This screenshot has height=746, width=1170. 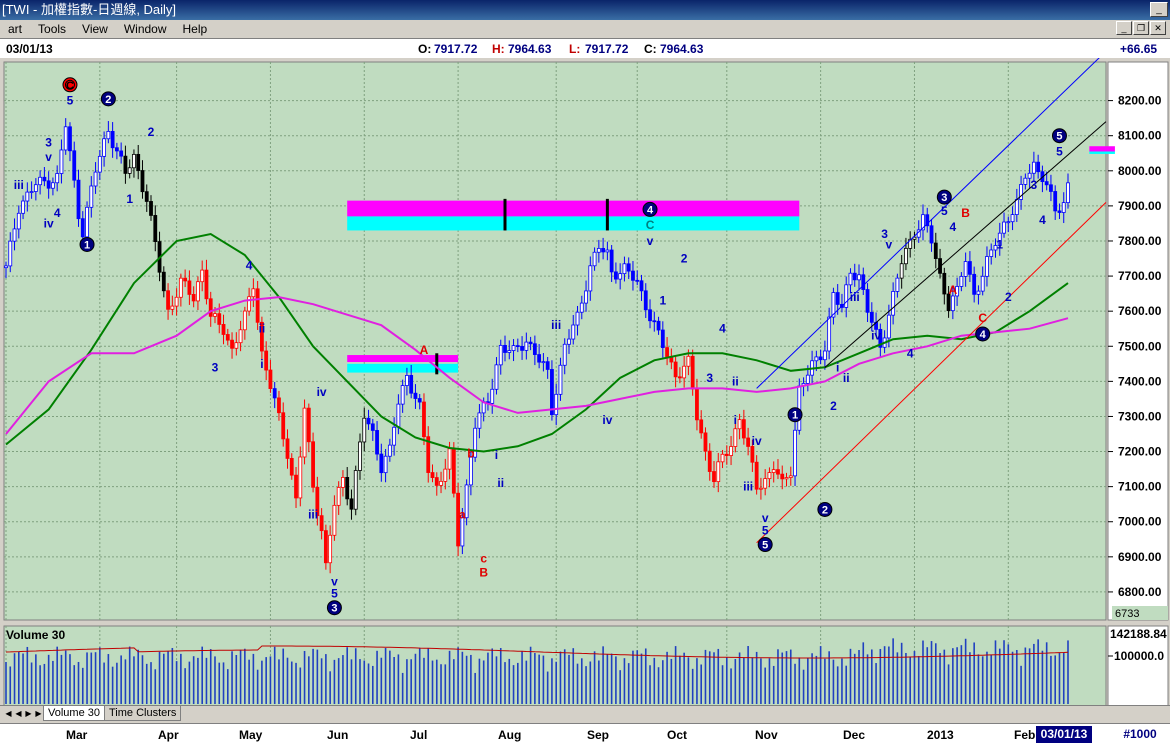 I want to click on child-minimize-button: _, so click(x=1124, y=28).